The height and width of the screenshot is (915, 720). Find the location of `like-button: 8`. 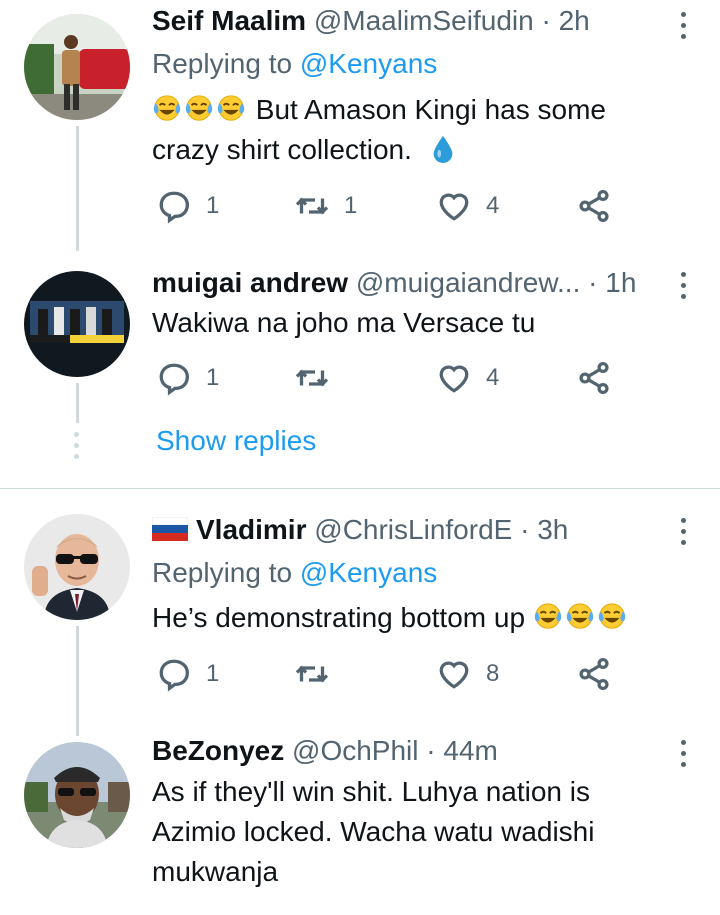

like-button: 8 is located at coordinates (467, 674).